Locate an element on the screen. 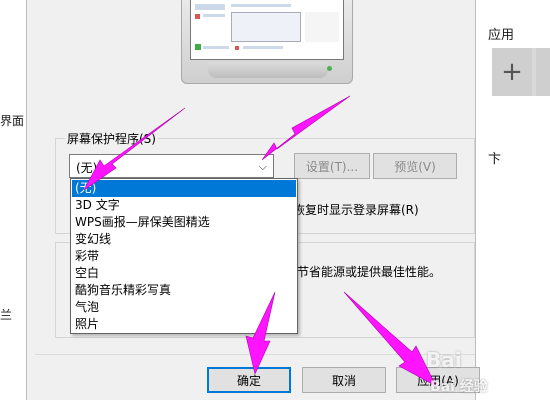 This screenshot has width=550, height=400. dropdown-item-ribbons: 彩带 is located at coordinates (184, 256).